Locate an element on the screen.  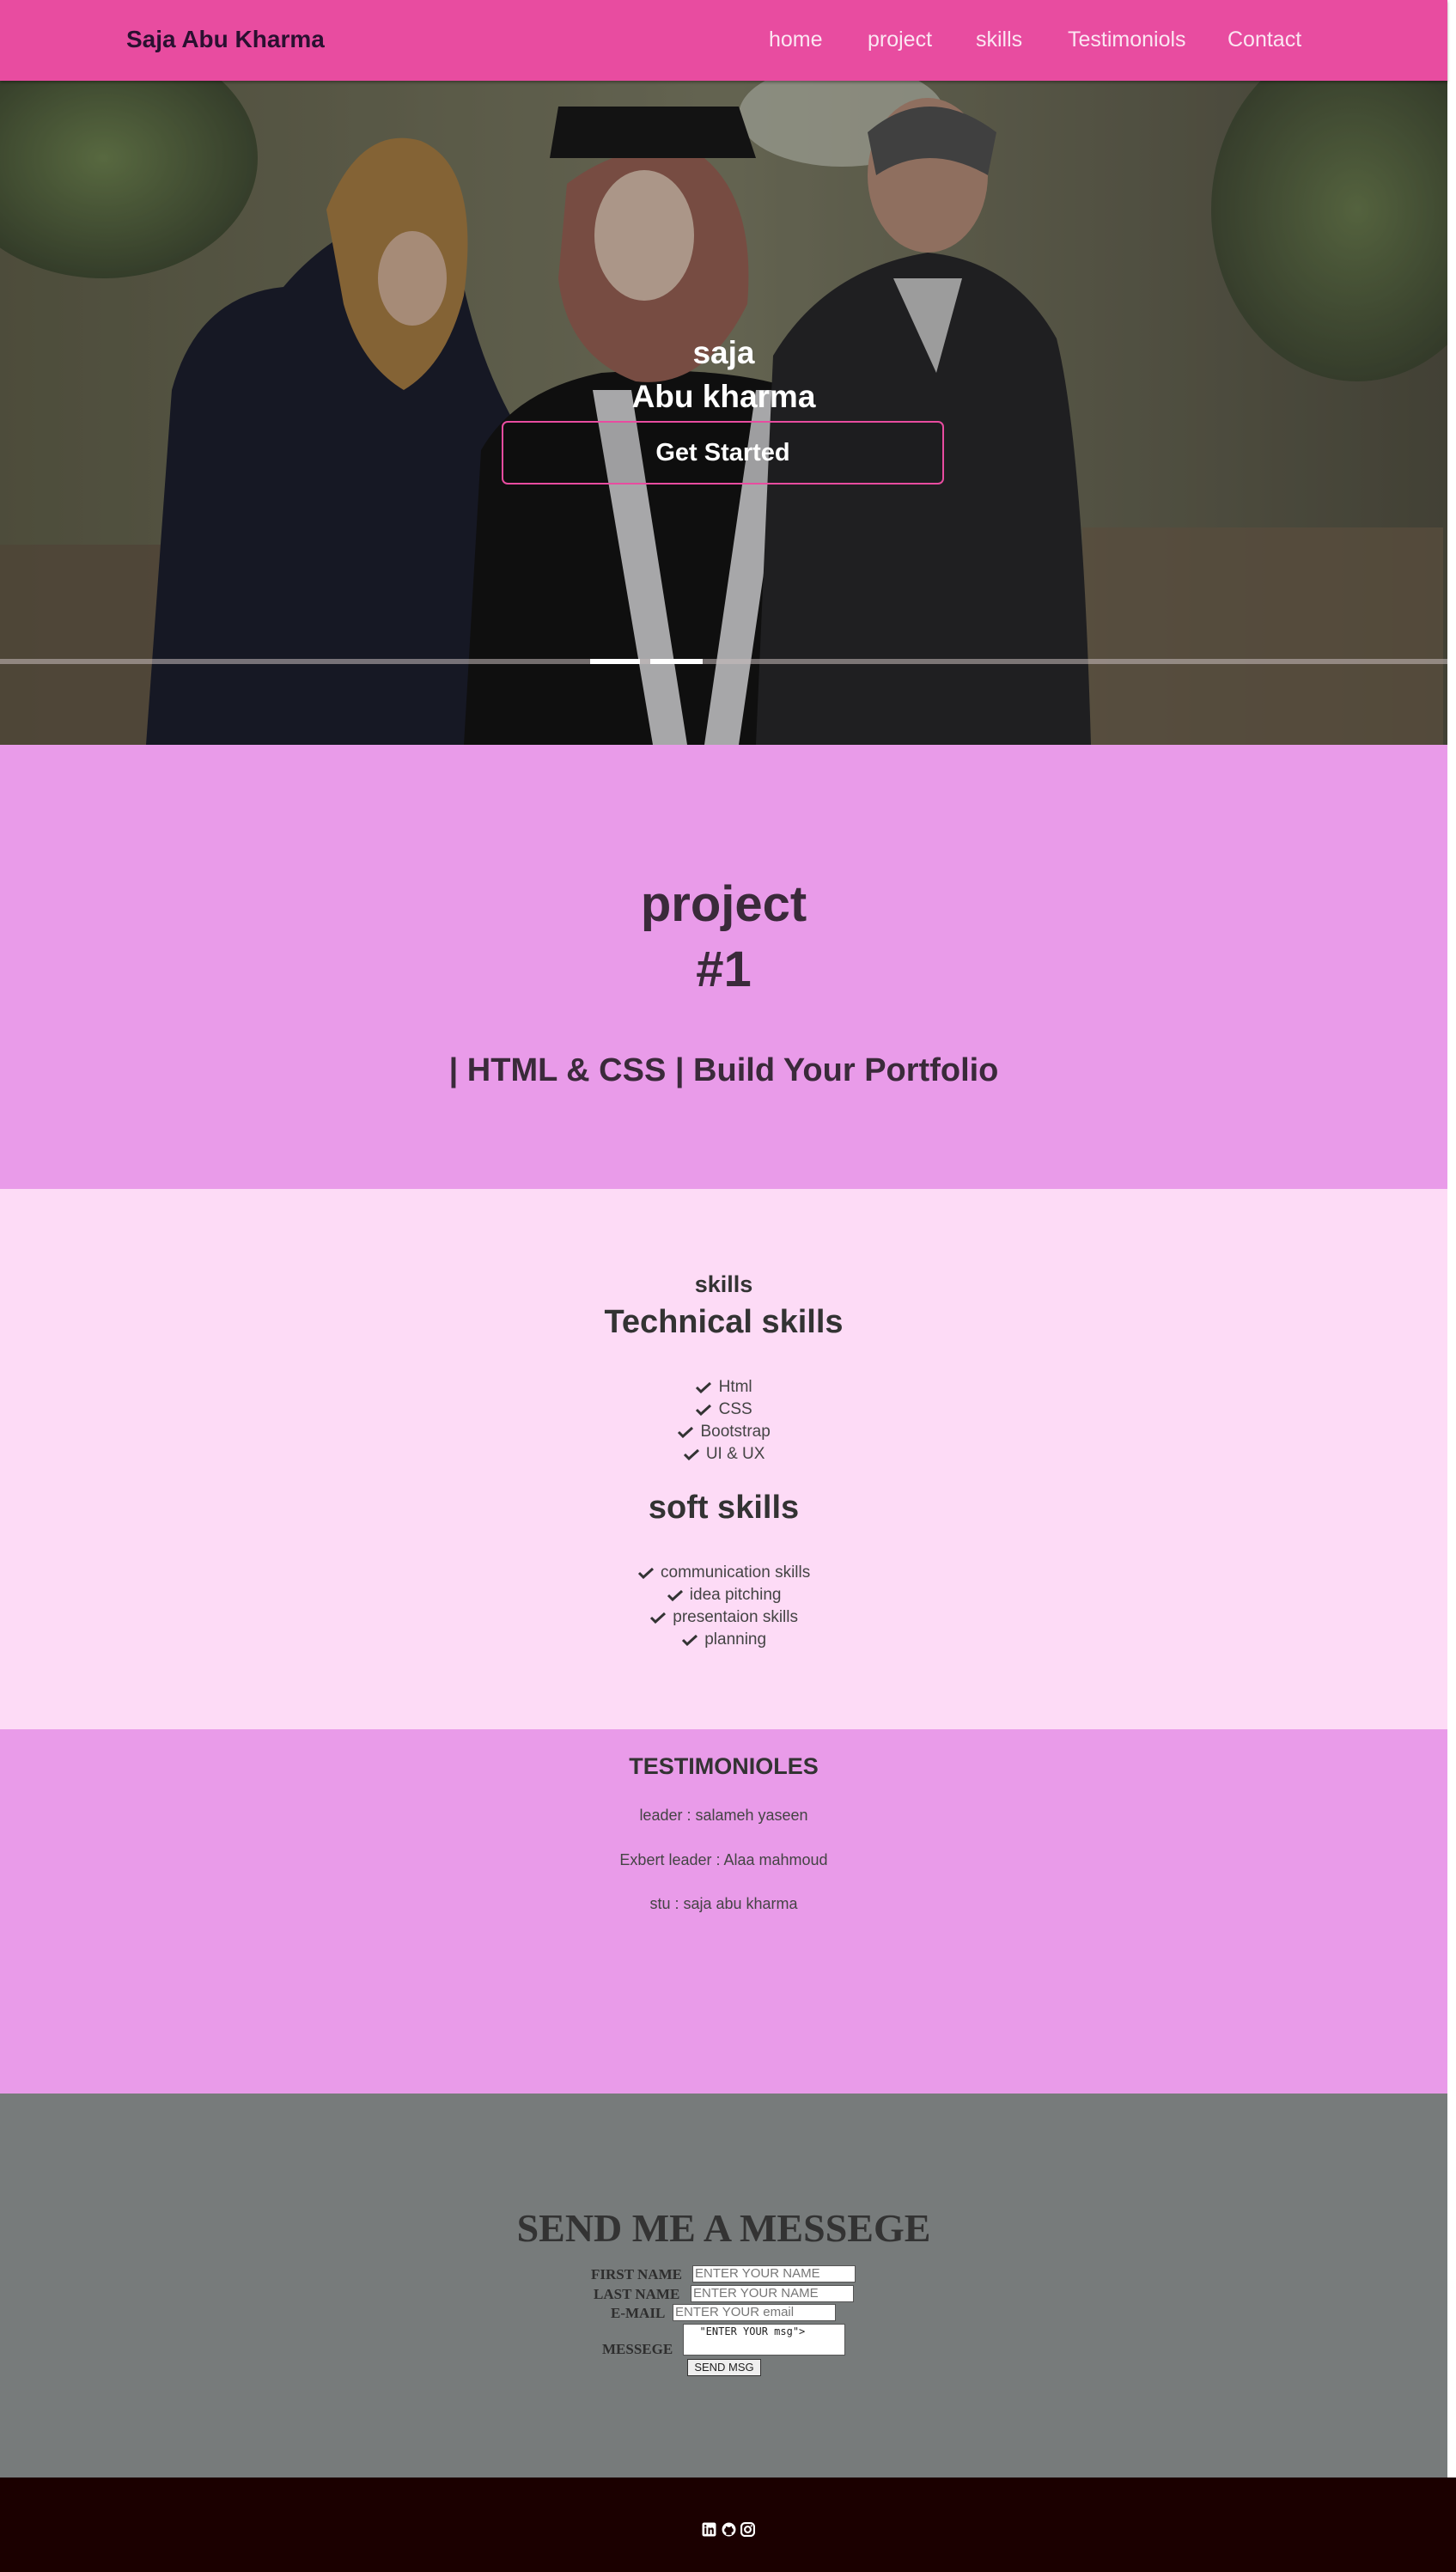
skill-item: UI & UX is located at coordinates (723, 1454).